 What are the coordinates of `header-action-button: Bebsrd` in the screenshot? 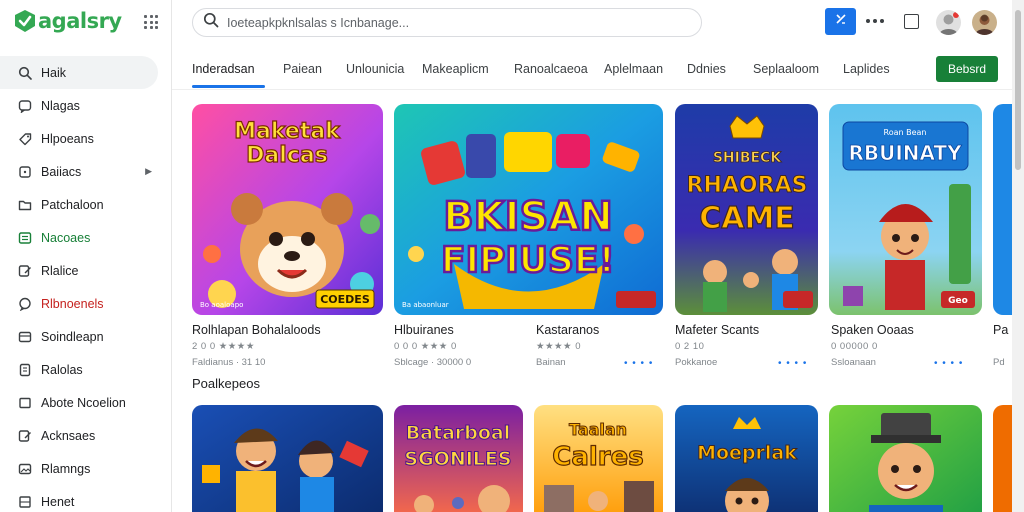 It's located at (967, 69).